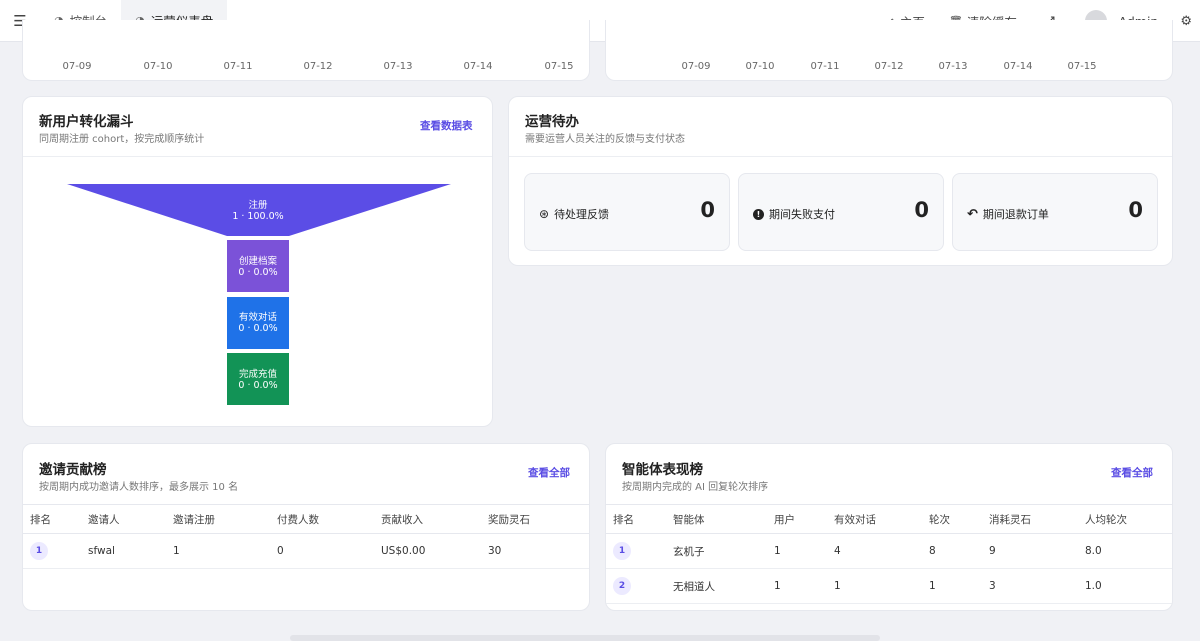  What do you see at coordinates (959, 551) in the screenshot?
I see `cell: 8` at bounding box center [959, 551].